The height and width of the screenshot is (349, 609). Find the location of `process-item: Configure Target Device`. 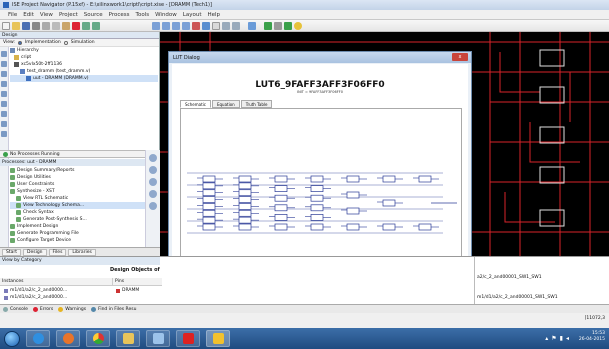

process-item: Configure Target Device is located at coordinates (77, 240).